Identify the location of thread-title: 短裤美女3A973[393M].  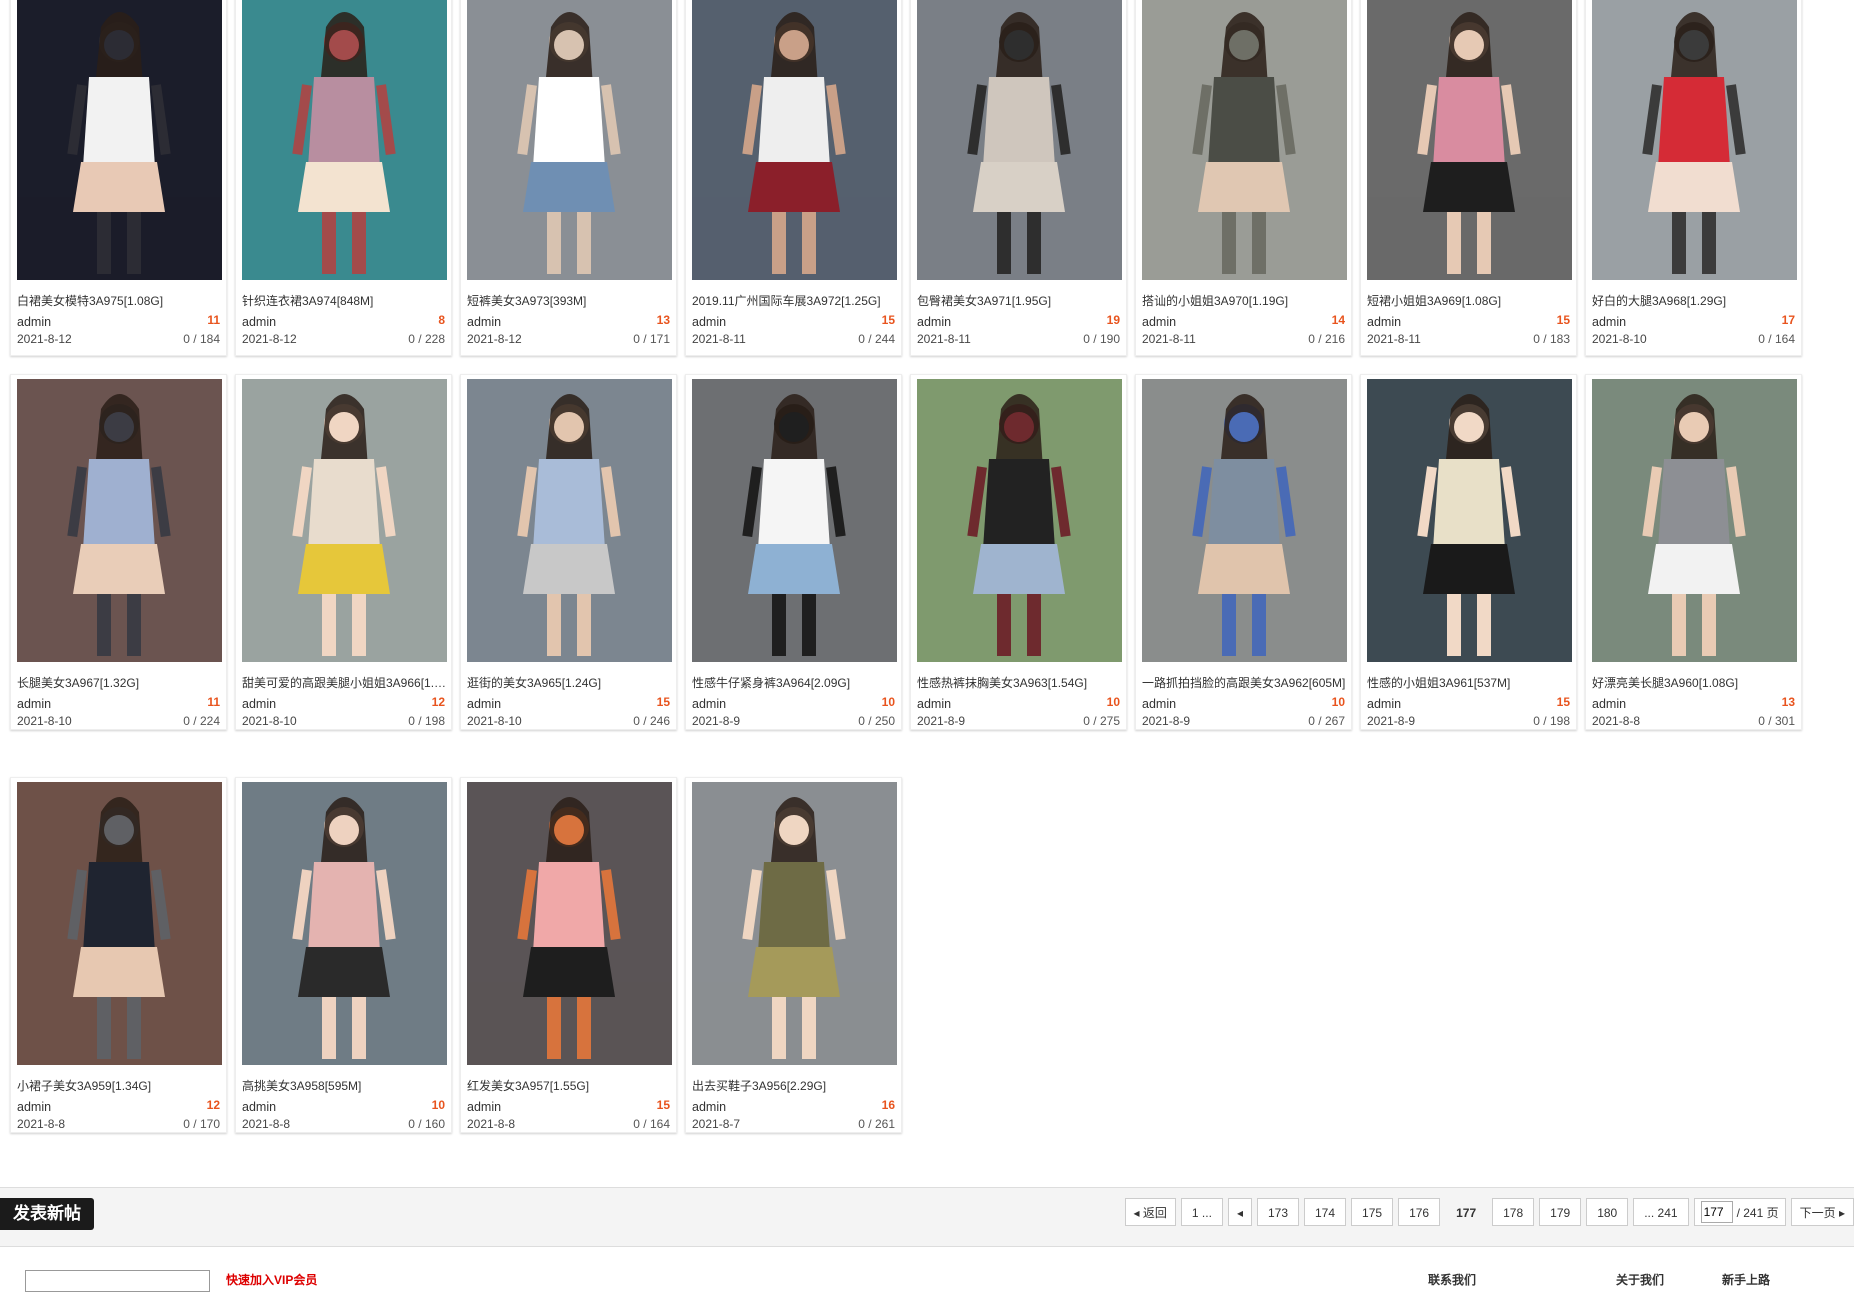
(569, 300).